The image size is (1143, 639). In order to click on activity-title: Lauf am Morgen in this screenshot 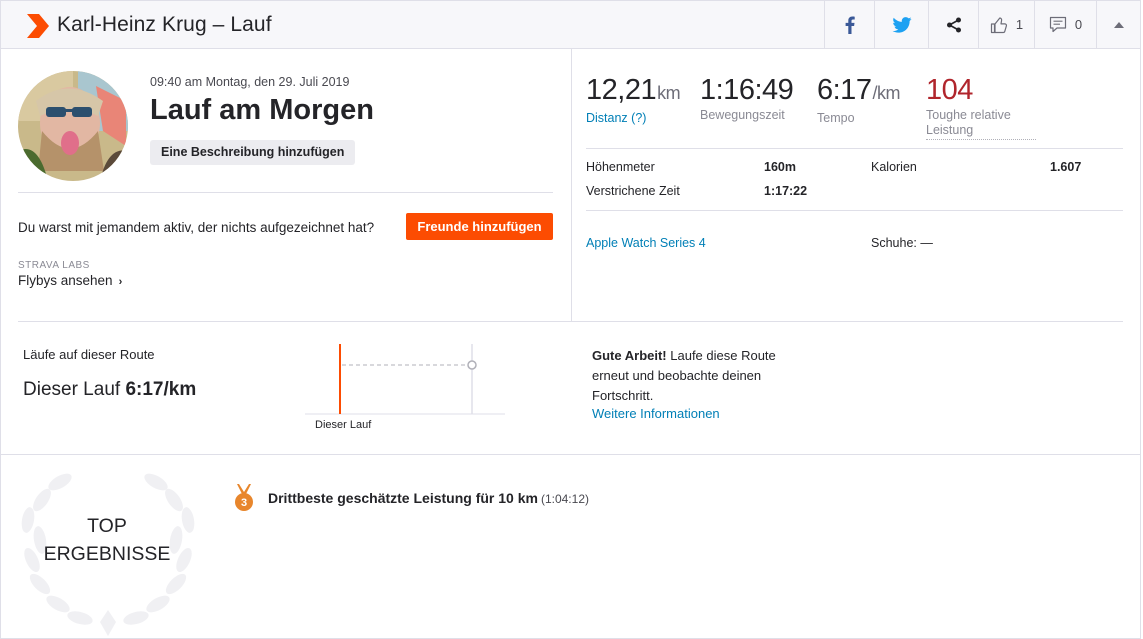, I will do `click(262, 110)`.